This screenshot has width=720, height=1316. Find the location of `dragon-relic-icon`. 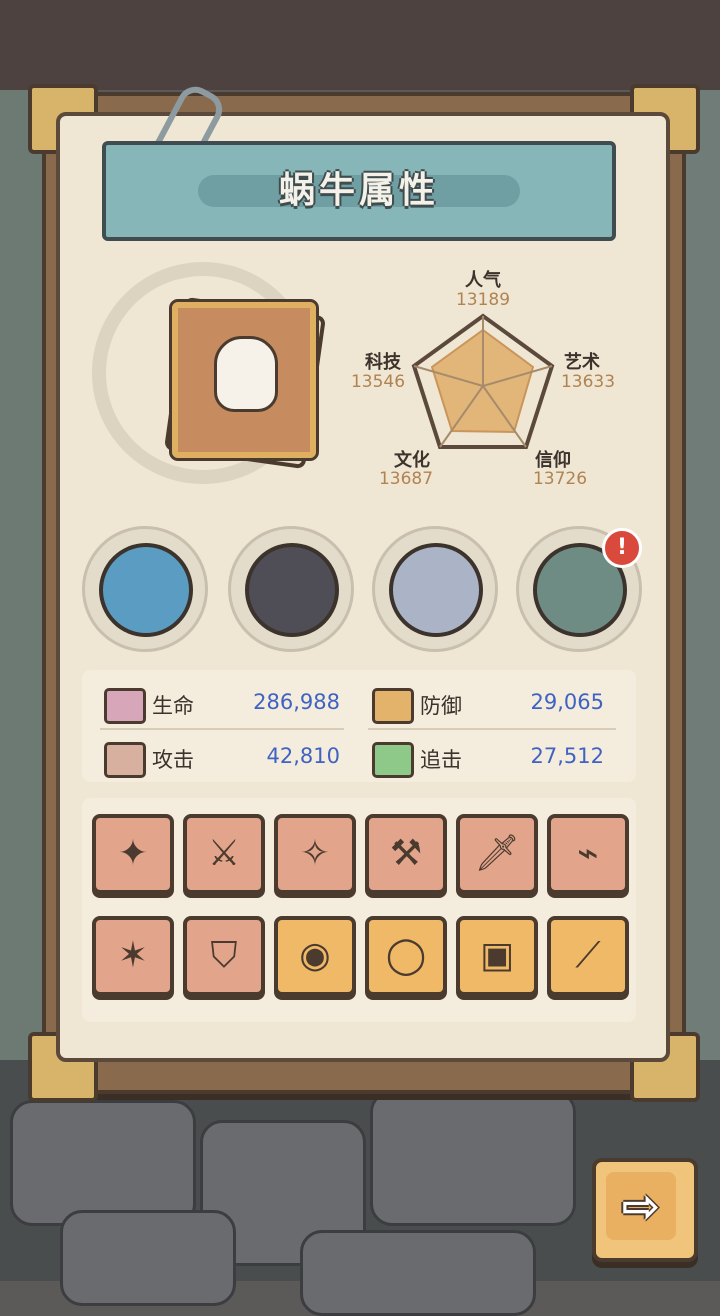

dragon-relic-icon is located at coordinates (146, 590).